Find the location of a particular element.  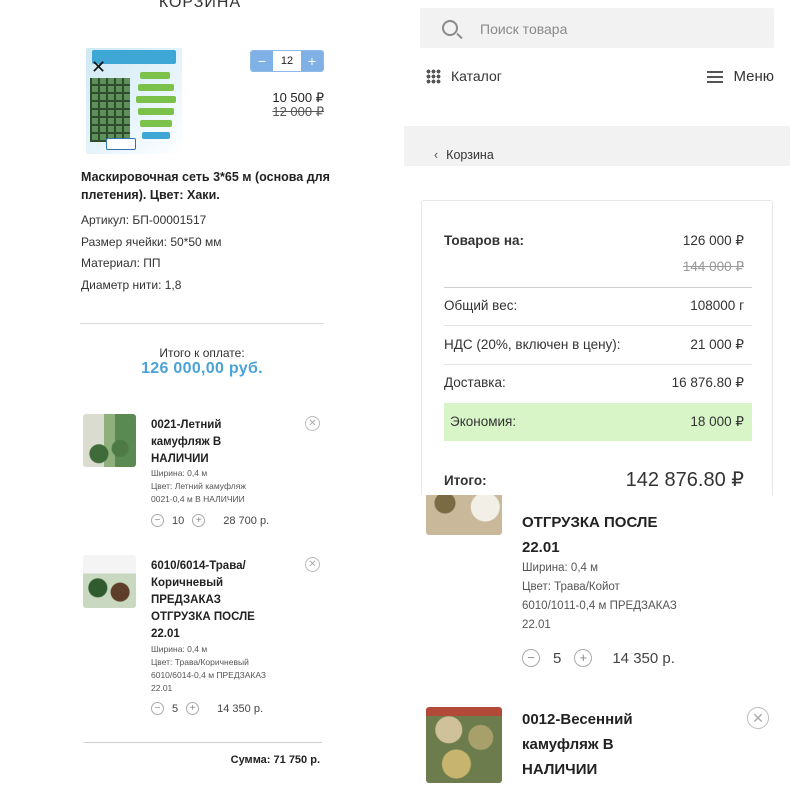

item-quantity-control: − 10 + 28 700 р. is located at coordinates (210, 520).